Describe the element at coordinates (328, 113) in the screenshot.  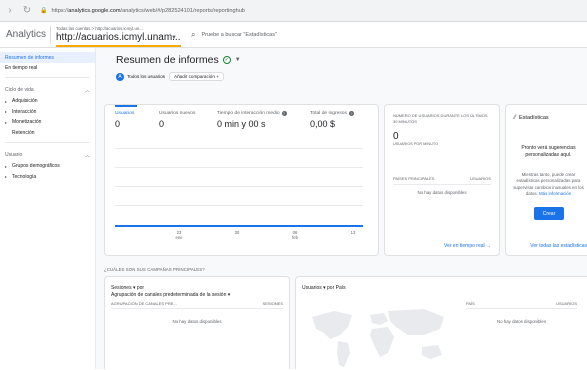
I see `metric-label: Total de ingresos` at that location.